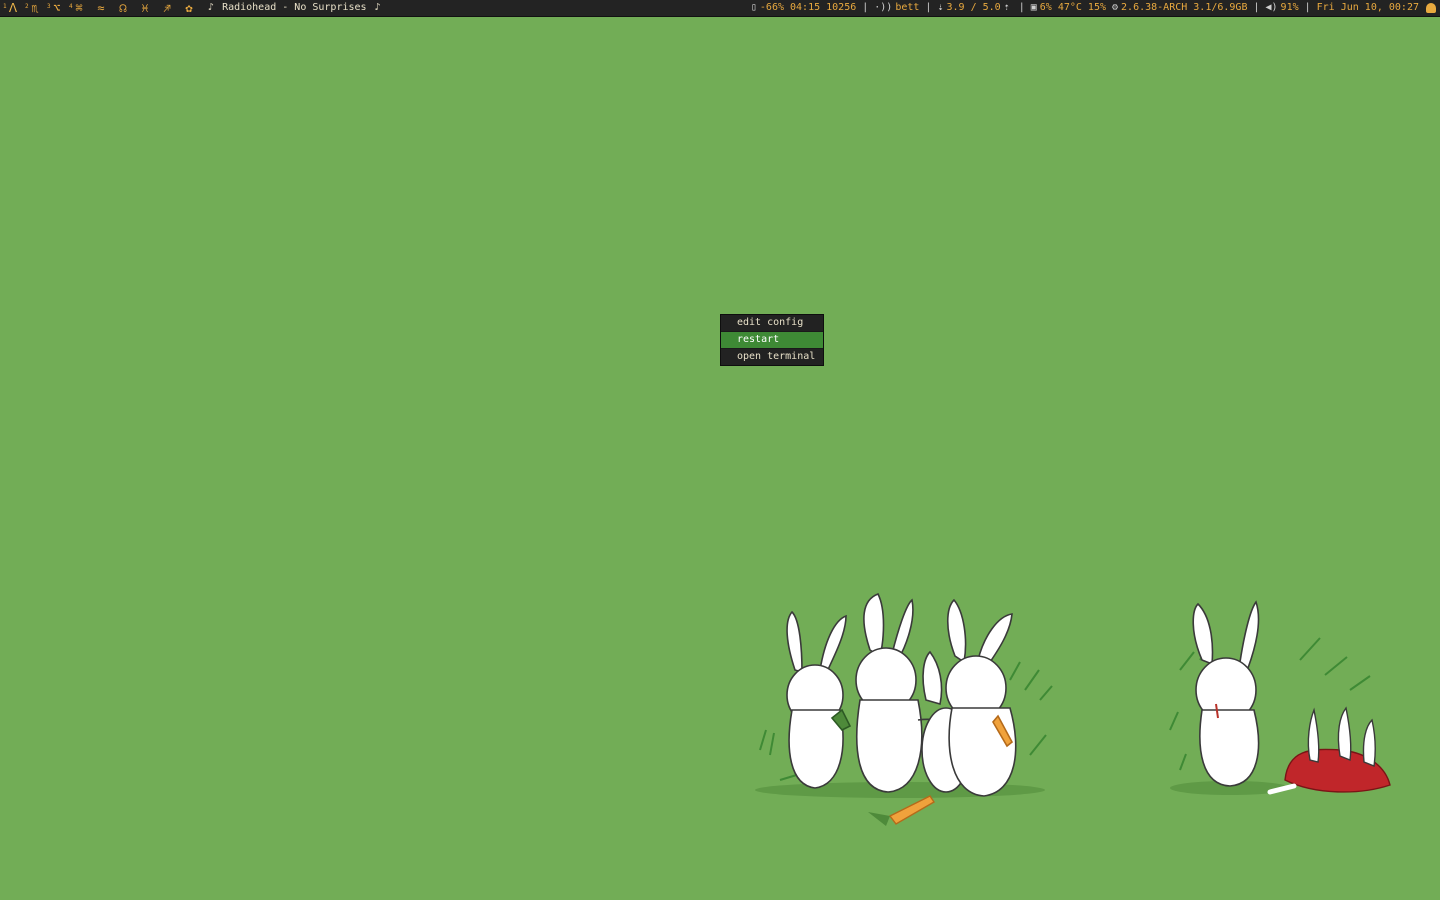  I want to click on workspace-2-icon: ♏, so click(35, 8).